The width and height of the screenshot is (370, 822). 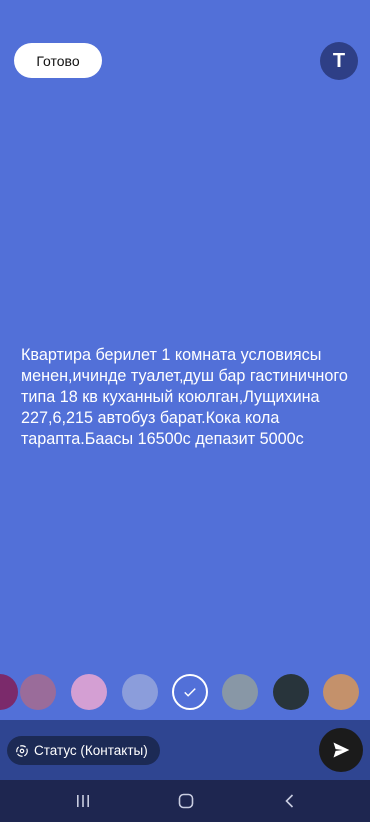 I want to click on home-icon, so click(x=186, y=801).